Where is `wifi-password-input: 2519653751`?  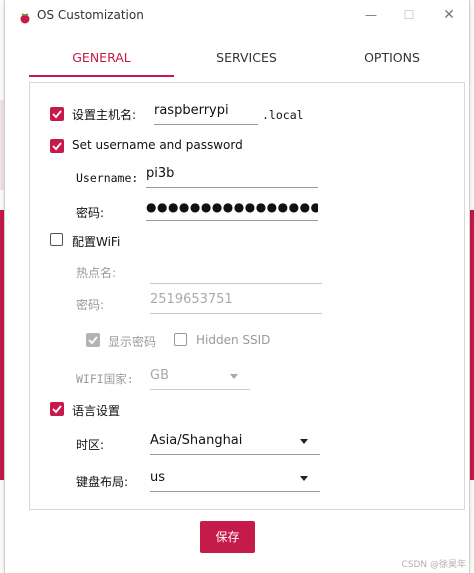 wifi-password-input: 2519653751 is located at coordinates (236, 301).